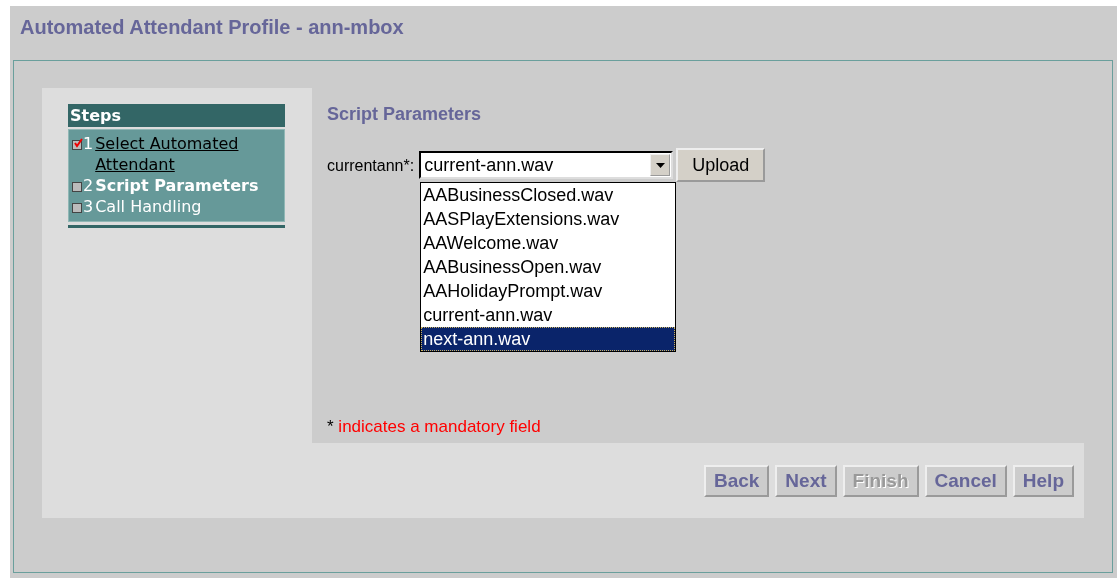 The width and height of the screenshot is (1117, 578). I want to click on step-number: 1, so click(88, 143).